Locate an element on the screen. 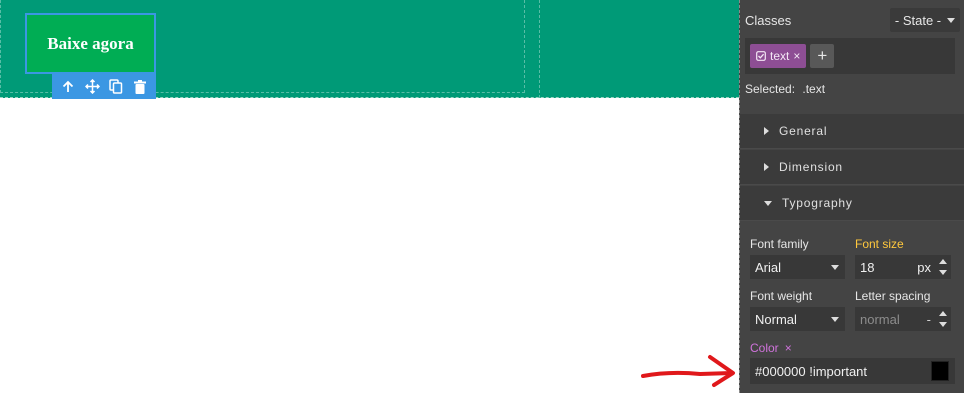  sector-label: Dimension is located at coordinates (811, 167).